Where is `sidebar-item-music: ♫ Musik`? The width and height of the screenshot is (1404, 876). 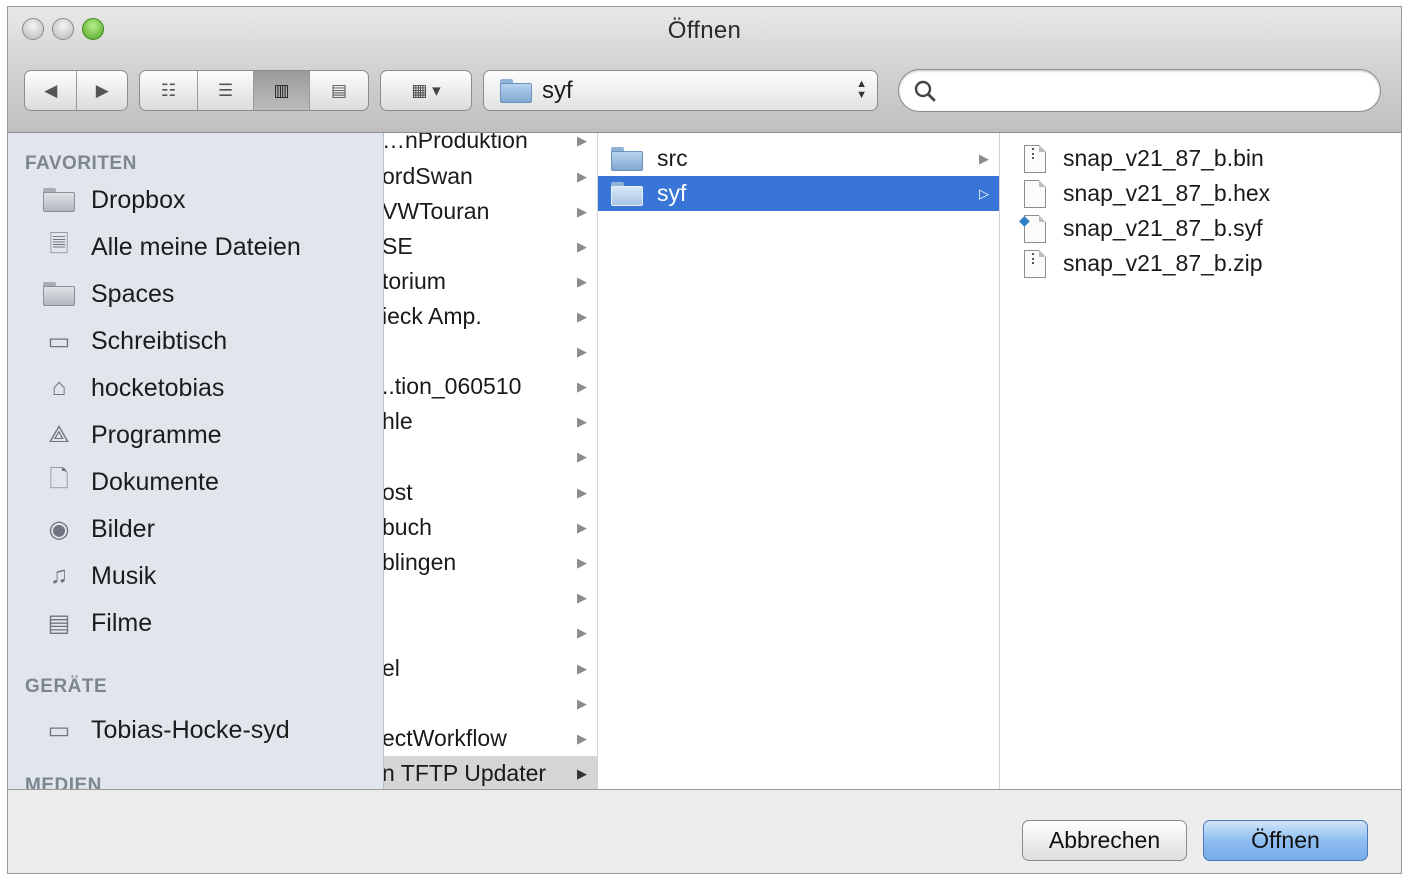
sidebar-item-music: ♫ Musik is located at coordinates (98, 576).